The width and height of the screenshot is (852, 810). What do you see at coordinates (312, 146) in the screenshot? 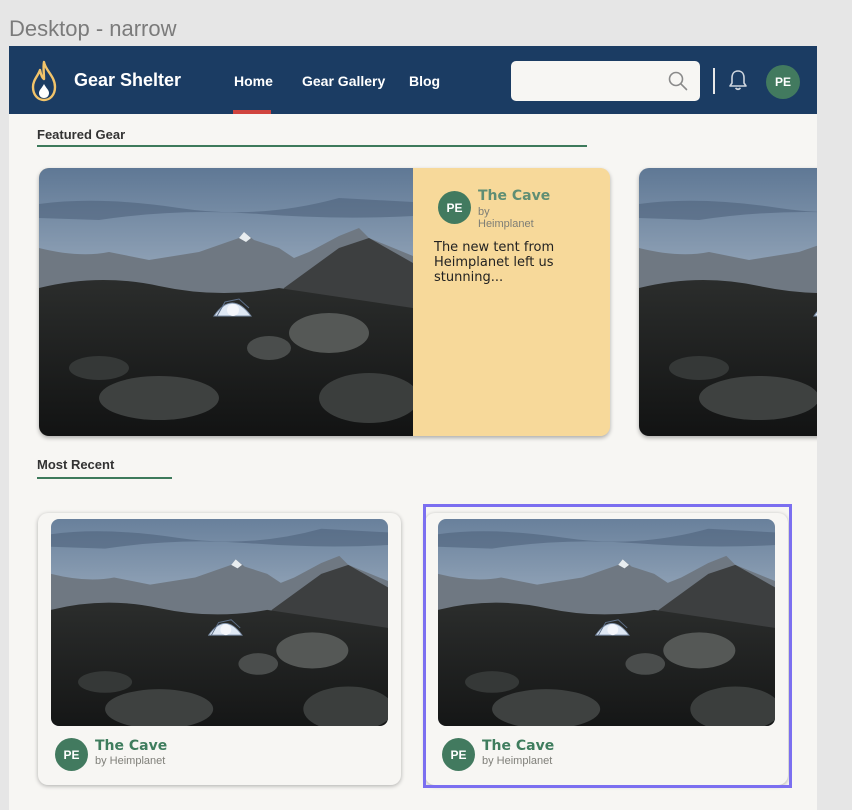
I see `featured-section-underline` at bounding box center [312, 146].